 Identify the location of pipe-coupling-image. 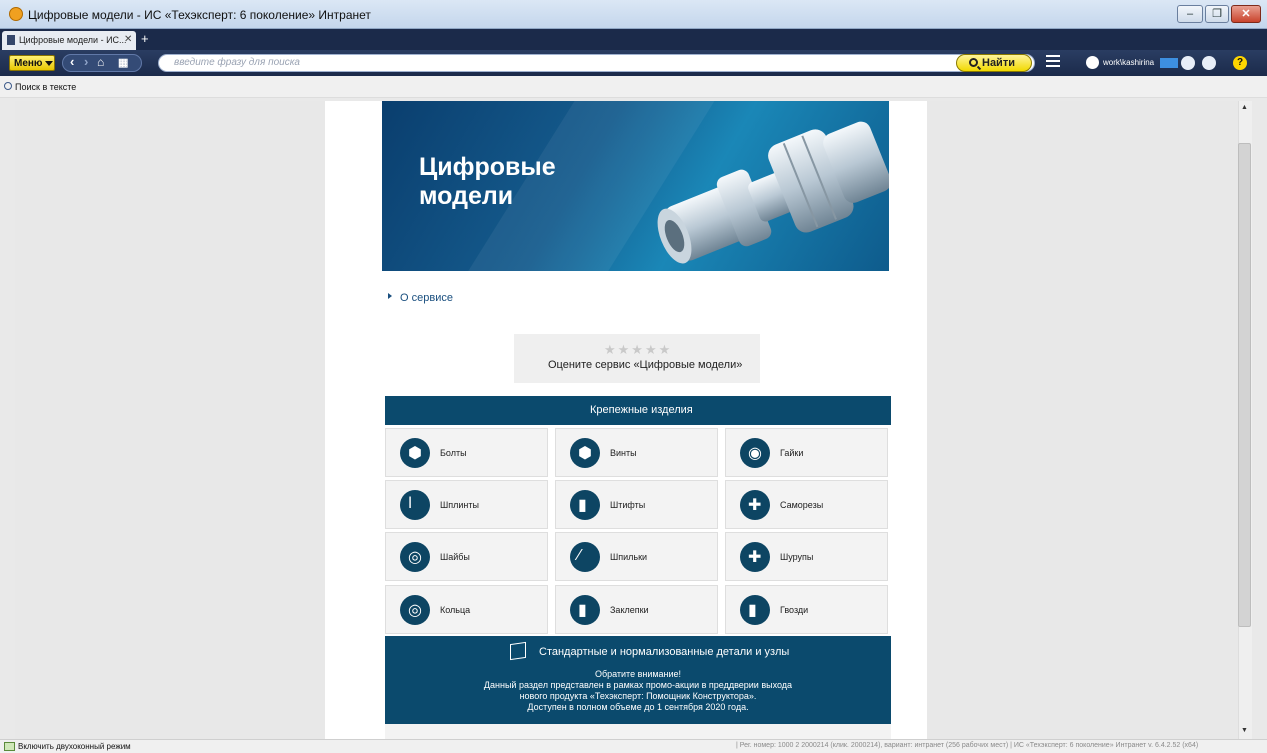
(773, 192).